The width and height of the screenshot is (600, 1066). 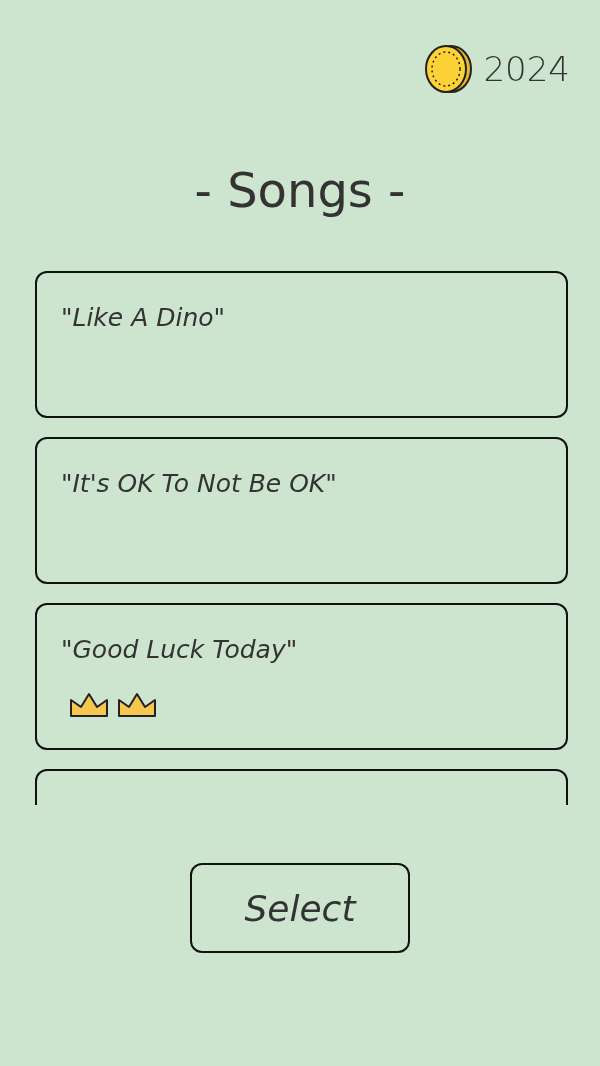 What do you see at coordinates (144, 317) in the screenshot?
I see `song-title: "Like A Dino"` at bounding box center [144, 317].